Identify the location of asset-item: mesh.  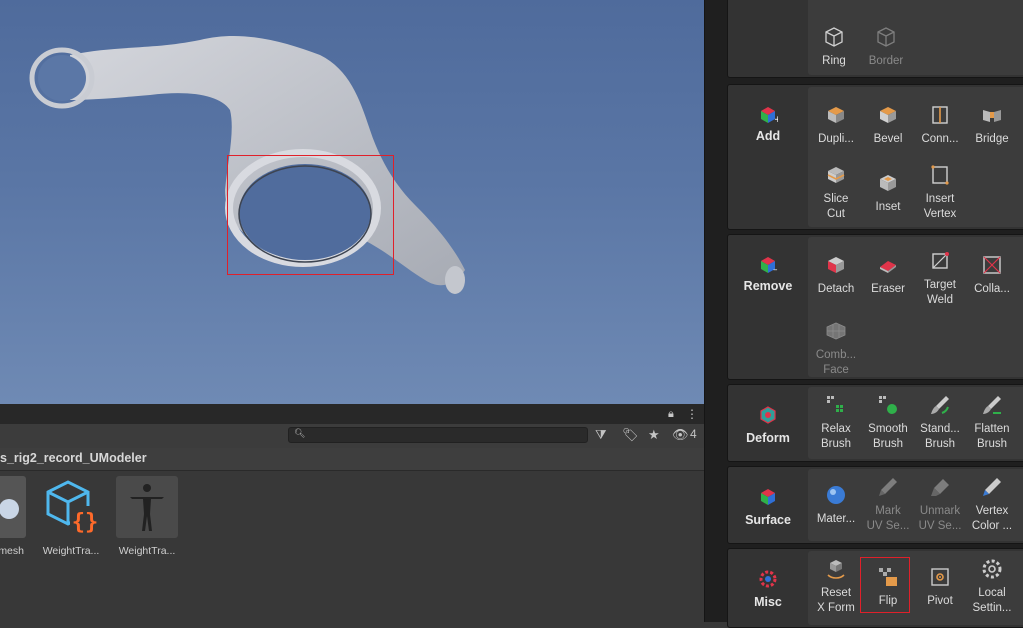
(15, 516).